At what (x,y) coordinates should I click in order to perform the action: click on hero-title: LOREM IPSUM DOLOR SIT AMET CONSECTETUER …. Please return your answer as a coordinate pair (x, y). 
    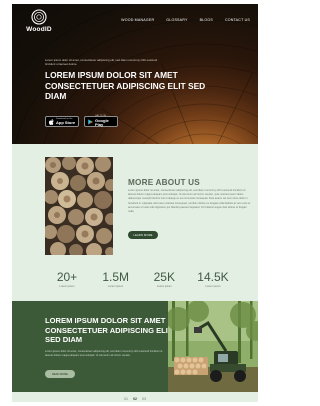
    Looking at the image, I should click on (125, 85).